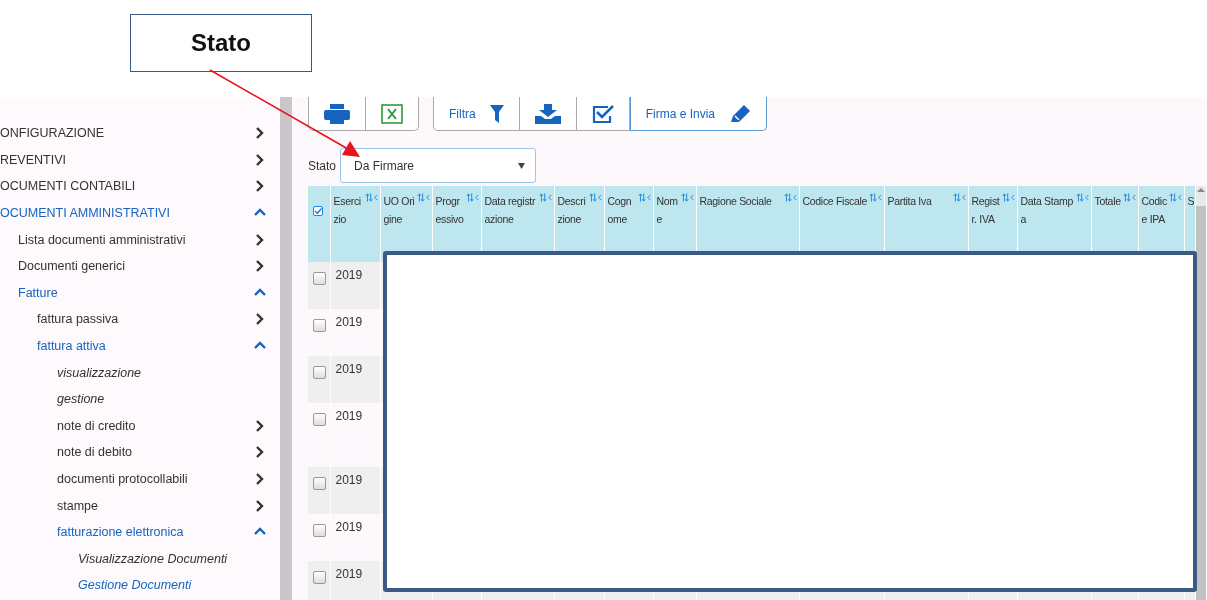 The width and height of the screenshot is (1207, 600). I want to click on column-header: Codice Fiscale, so click(835, 201).